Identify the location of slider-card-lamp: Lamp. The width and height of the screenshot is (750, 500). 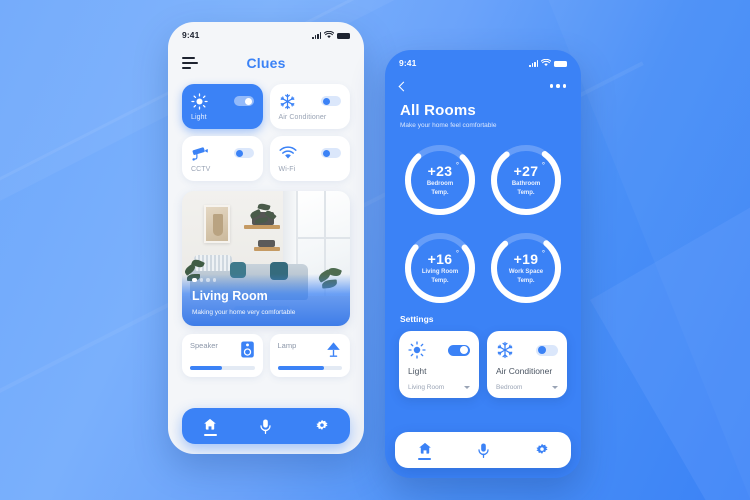
(309, 355).